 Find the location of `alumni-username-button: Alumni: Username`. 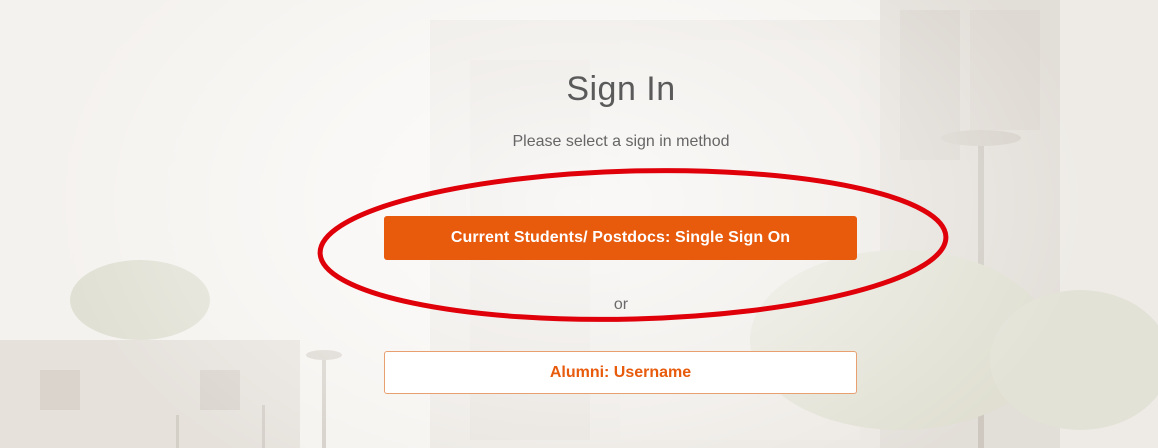

alumni-username-button: Alumni: Username is located at coordinates (620, 372).